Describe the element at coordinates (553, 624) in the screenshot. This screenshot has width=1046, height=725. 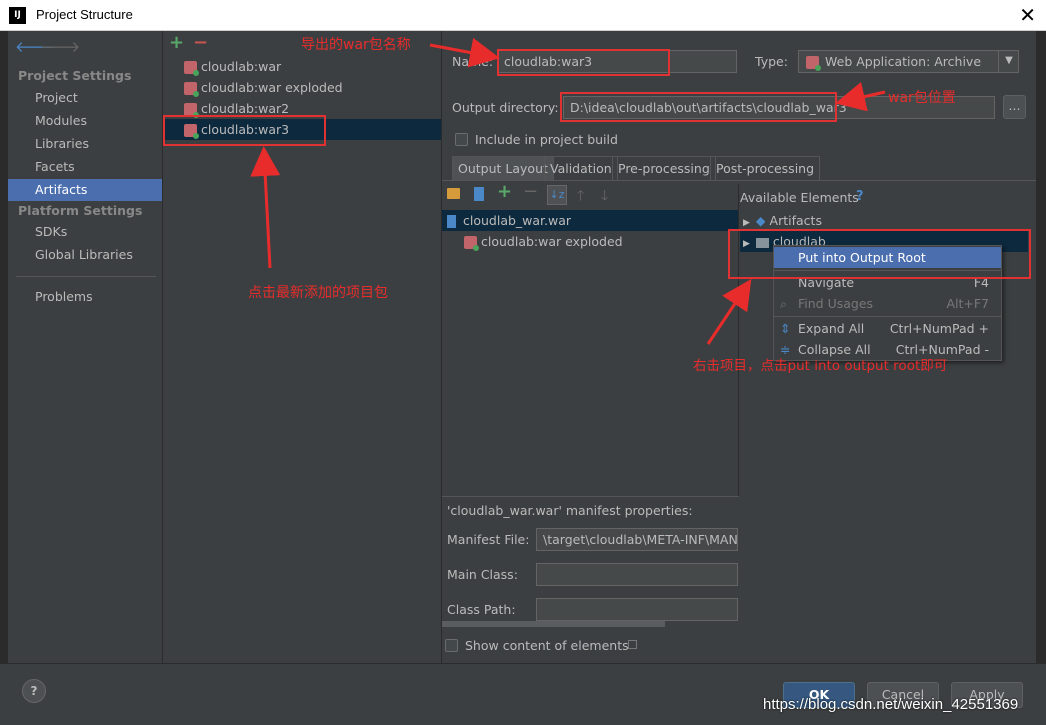
I see `horizontal-scrollbar` at that location.